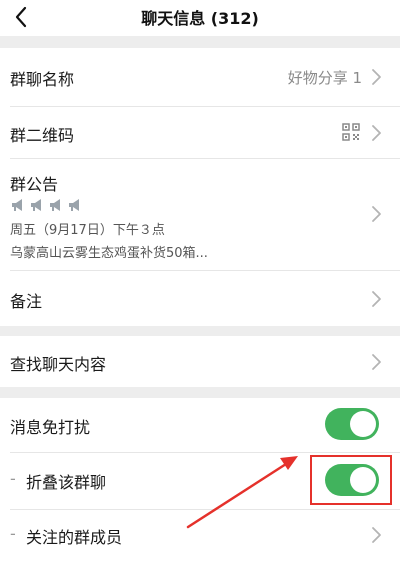 This screenshot has height=566, width=400. What do you see at coordinates (34, 184) in the screenshot?
I see `announcement-label: 群公告` at bounding box center [34, 184].